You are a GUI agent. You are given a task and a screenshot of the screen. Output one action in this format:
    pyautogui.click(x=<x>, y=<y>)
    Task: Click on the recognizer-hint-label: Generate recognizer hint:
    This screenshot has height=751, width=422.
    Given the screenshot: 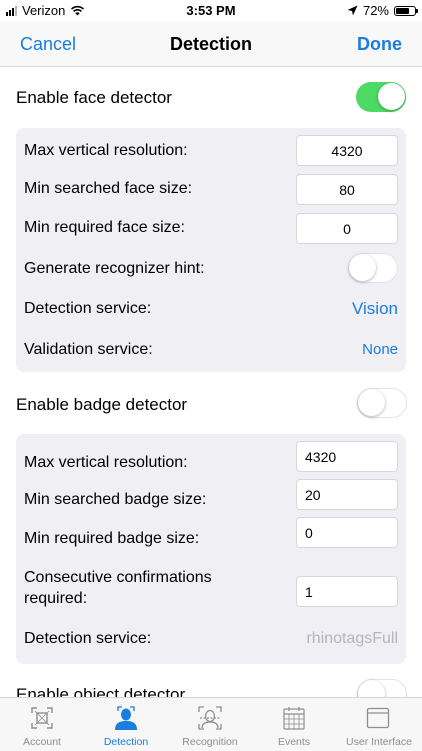 What is the action you would take?
    pyautogui.click(x=114, y=268)
    